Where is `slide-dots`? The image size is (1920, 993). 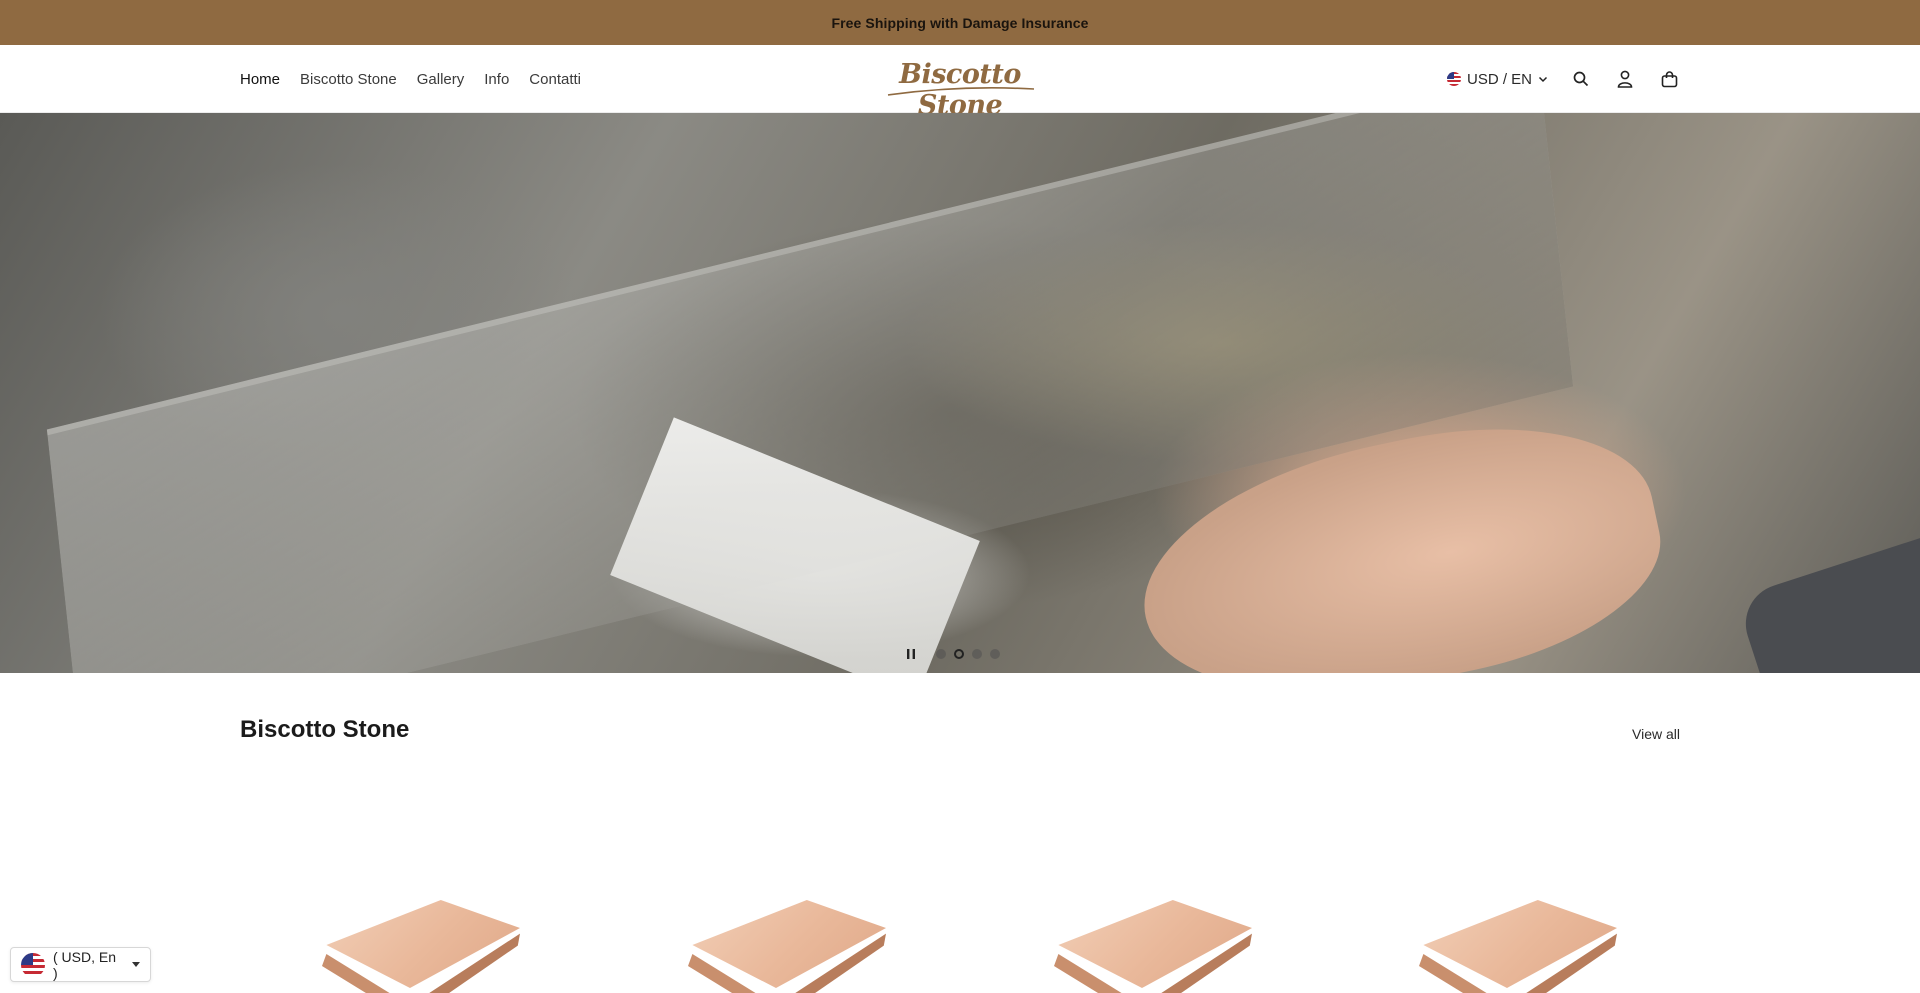 slide-dots is located at coordinates (968, 654).